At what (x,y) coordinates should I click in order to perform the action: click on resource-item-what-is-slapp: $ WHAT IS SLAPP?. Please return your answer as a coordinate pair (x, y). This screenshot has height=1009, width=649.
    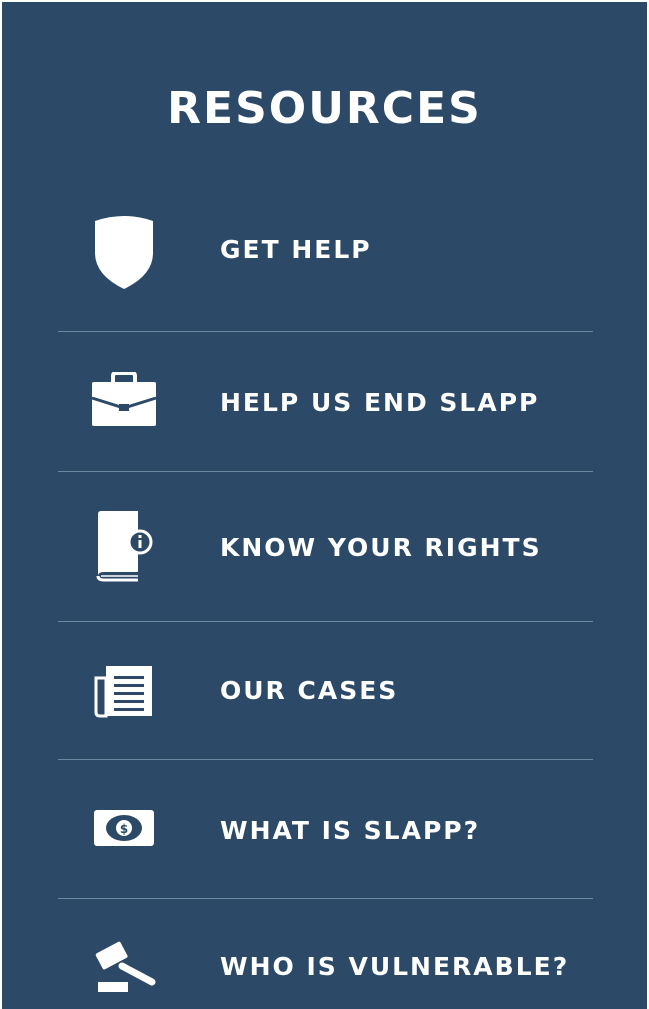
    Looking at the image, I should click on (325, 830).